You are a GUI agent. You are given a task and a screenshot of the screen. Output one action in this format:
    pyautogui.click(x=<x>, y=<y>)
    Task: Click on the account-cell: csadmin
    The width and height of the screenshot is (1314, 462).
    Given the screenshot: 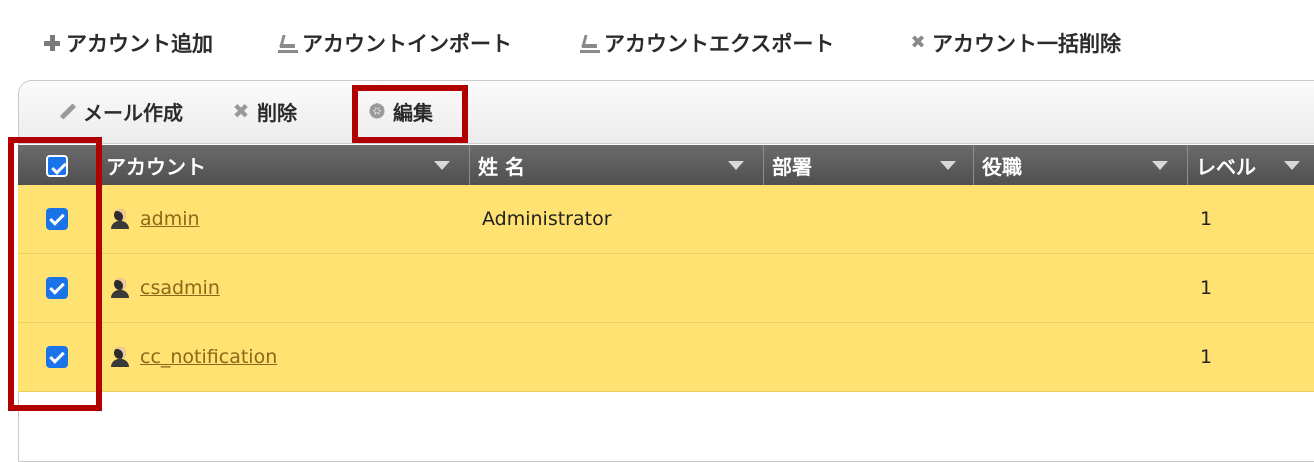 What is the action you would take?
    pyautogui.click(x=159, y=288)
    